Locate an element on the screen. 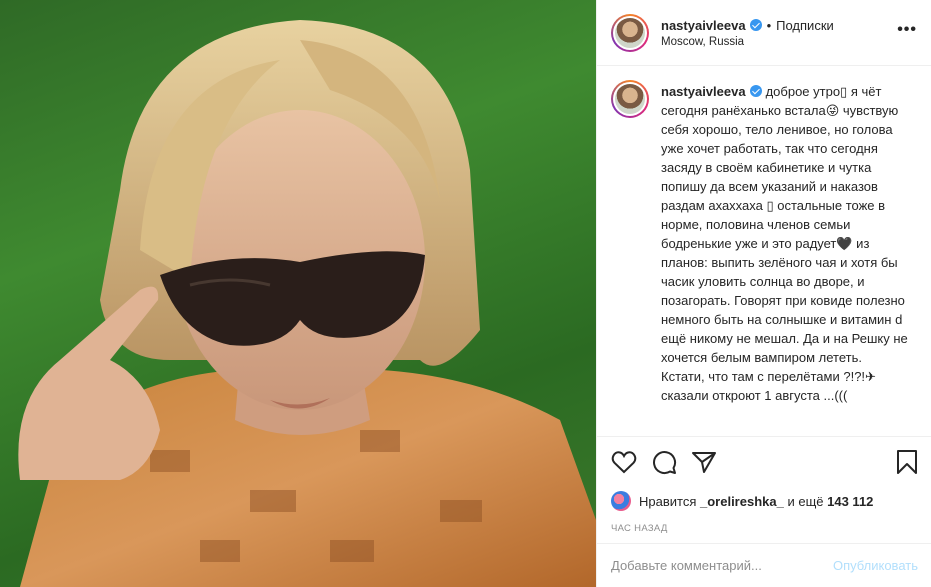 The height and width of the screenshot is (587, 931). liker-avatar is located at coordinates (621, 501).